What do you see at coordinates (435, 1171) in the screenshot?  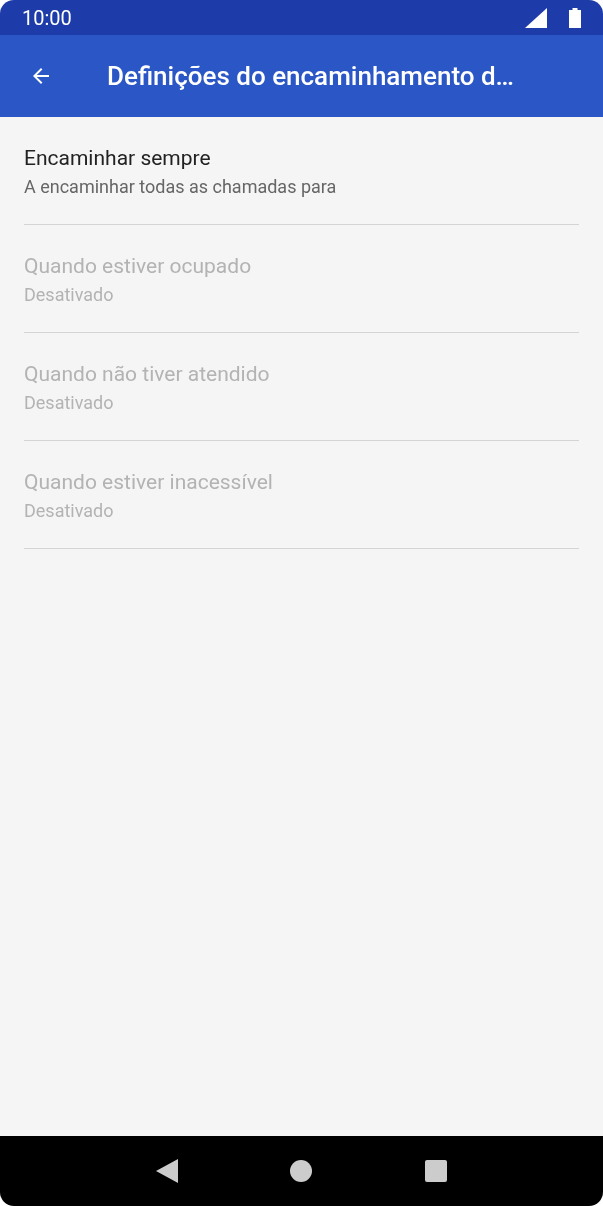 I see `recents-icon` at bounding box center [435, 1171].